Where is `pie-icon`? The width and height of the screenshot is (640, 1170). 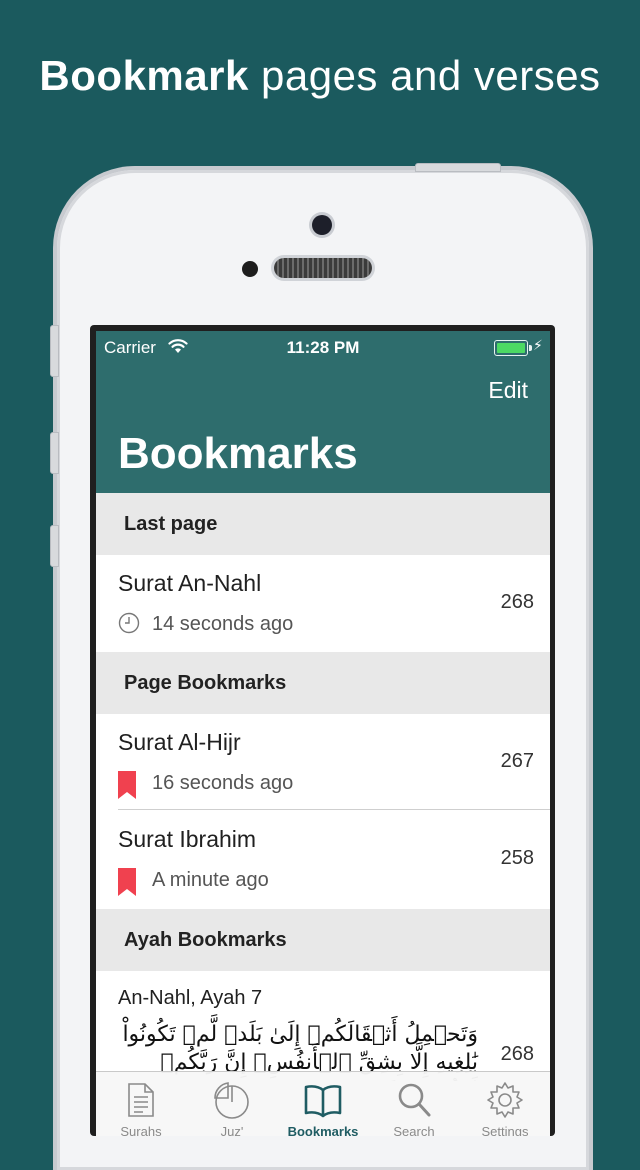
pie-icon is located at coordinates (231, 1100).